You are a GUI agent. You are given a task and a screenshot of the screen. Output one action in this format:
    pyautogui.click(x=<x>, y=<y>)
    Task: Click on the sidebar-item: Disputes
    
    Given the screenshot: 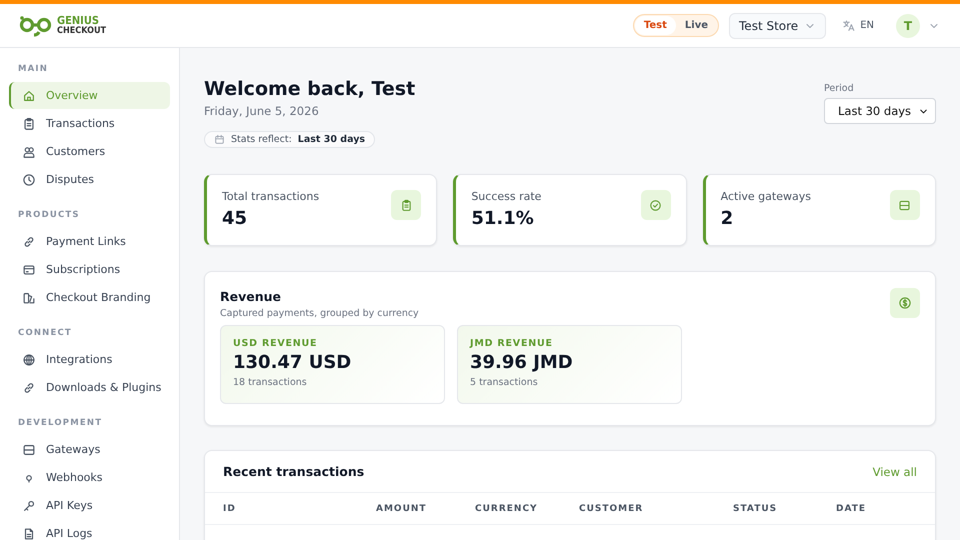 What is the action you would take?
    pyautogui.click(x=89, y=179)
    